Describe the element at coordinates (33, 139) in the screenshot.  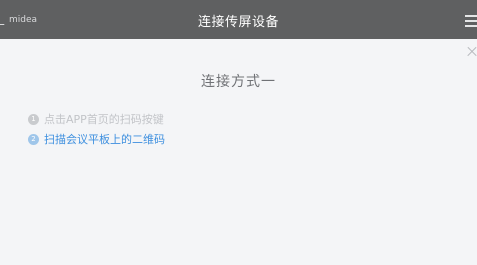
I see `step-number-badge: 2` at that location.